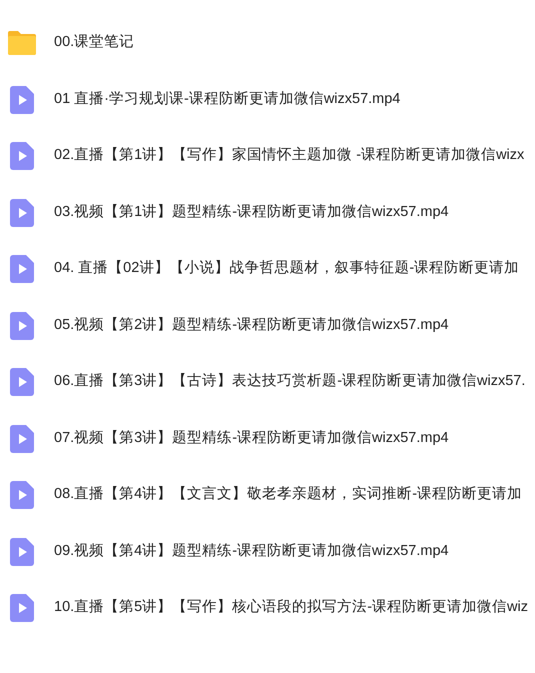 This screenshot has height=673, width=535. Describe the element at coordinates (288, 495) in the screenshot. I see `file-name: 08.直播【第4讲】【文言文】敬老孝亲题材，实词推断-课程防断更请加` at that location.